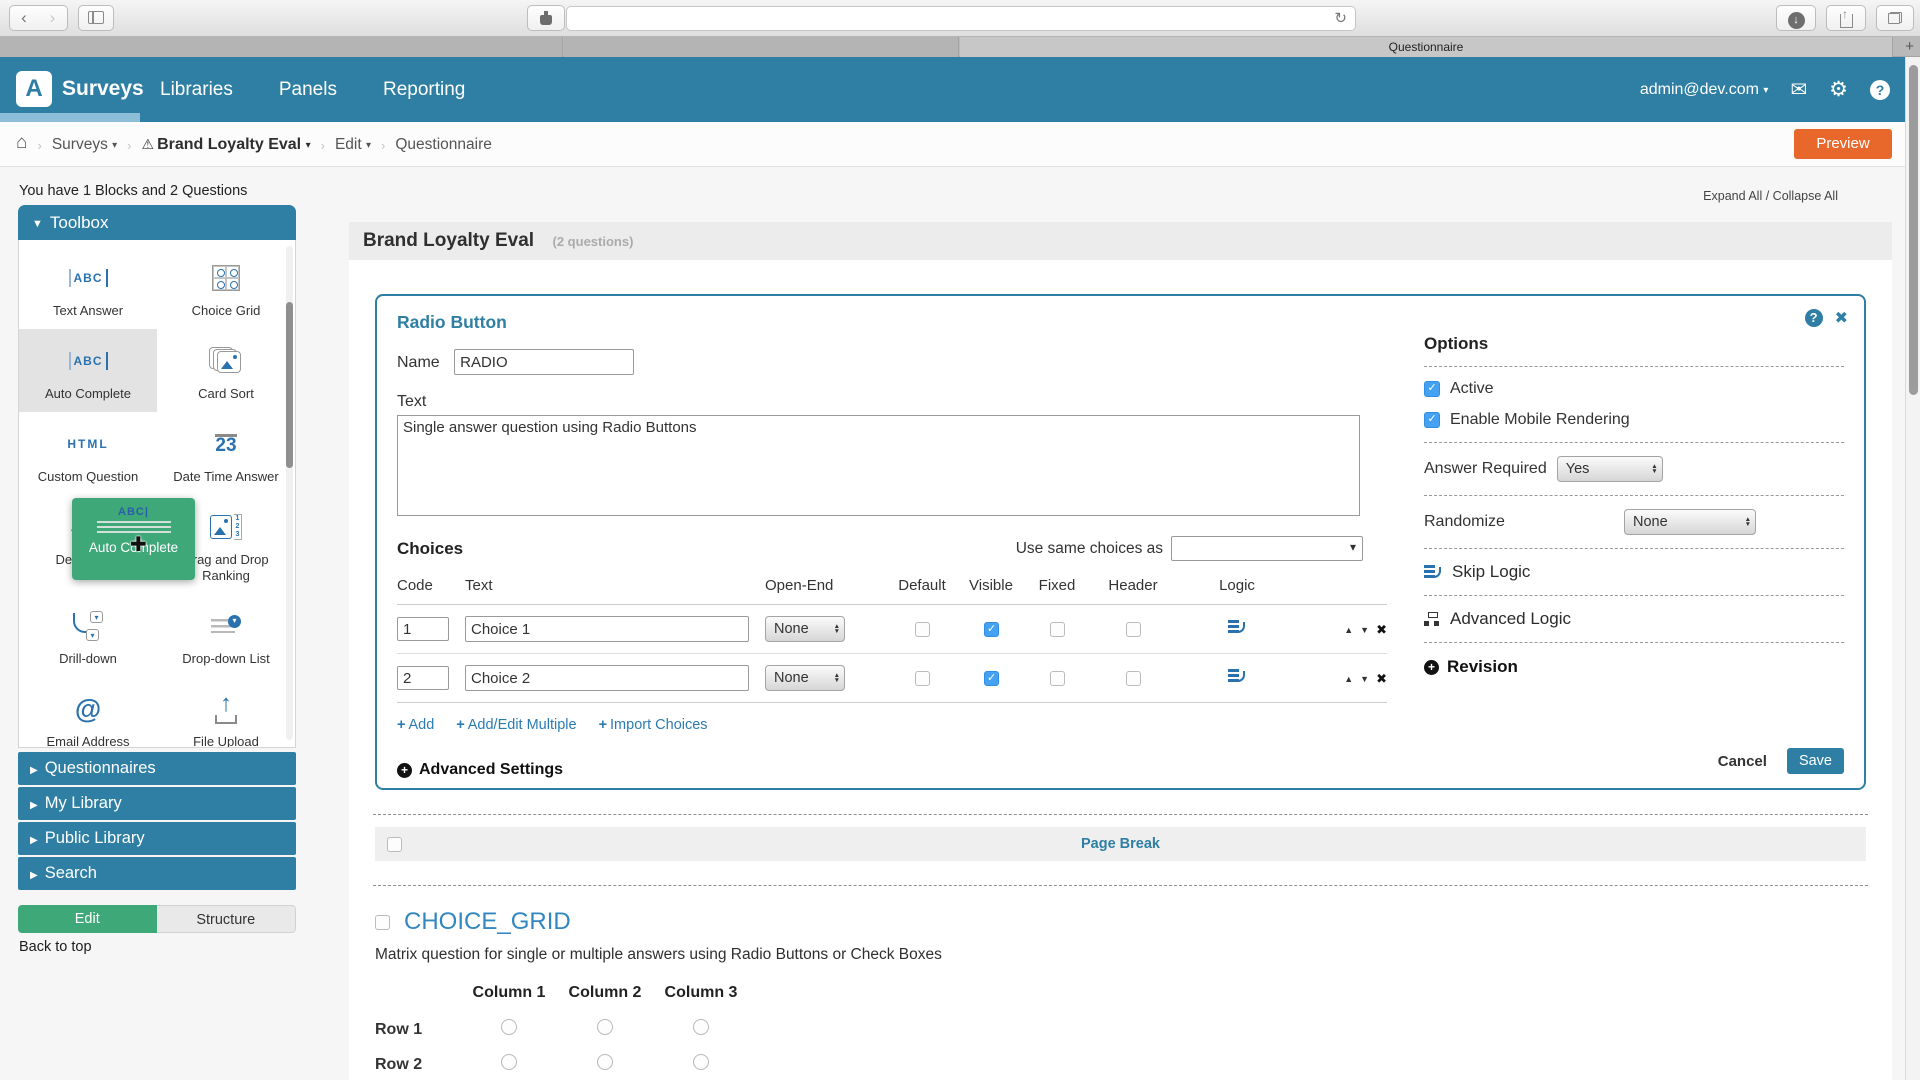  Describe the element at coordinates (544, 362) in the screenshot. I see `question-name-input` at that location.